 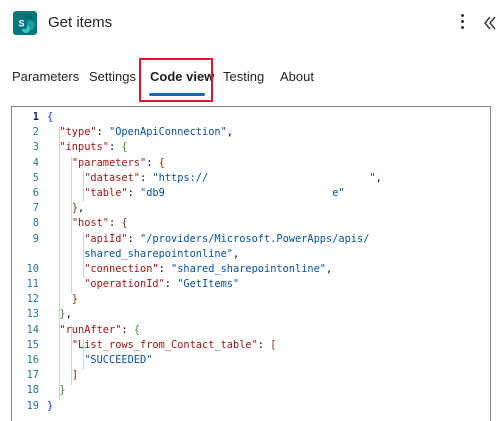 What do you see at coordinates (32, 405) in the screenshot?
I see `line-number: 19` at bounding box center [32, 405].